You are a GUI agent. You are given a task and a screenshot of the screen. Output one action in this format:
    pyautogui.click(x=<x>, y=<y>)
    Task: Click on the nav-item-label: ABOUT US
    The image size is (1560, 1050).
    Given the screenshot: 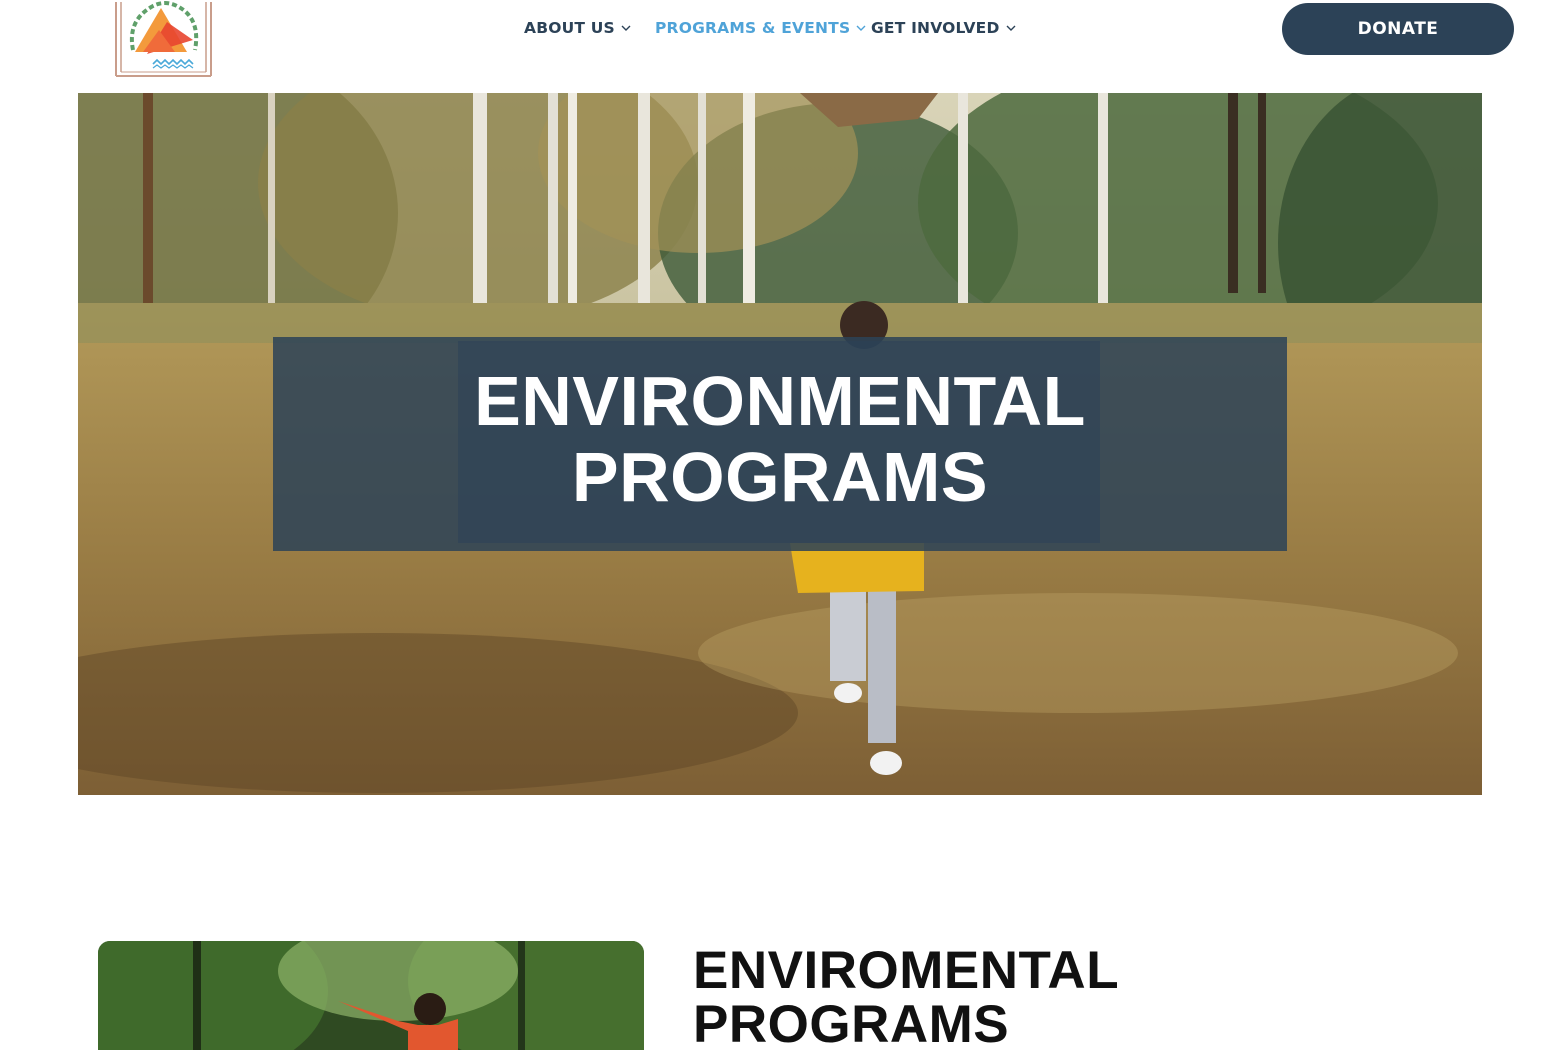 What is the action you would take?
    pyautogui.click(x=569, y=28)
    